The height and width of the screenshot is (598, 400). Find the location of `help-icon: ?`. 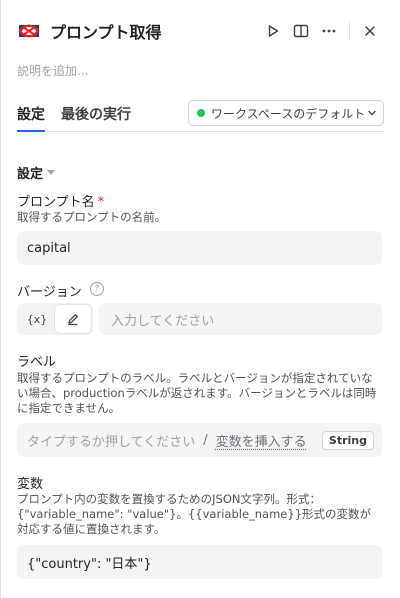

help-icon: ? is located at coordinates (97, 289).